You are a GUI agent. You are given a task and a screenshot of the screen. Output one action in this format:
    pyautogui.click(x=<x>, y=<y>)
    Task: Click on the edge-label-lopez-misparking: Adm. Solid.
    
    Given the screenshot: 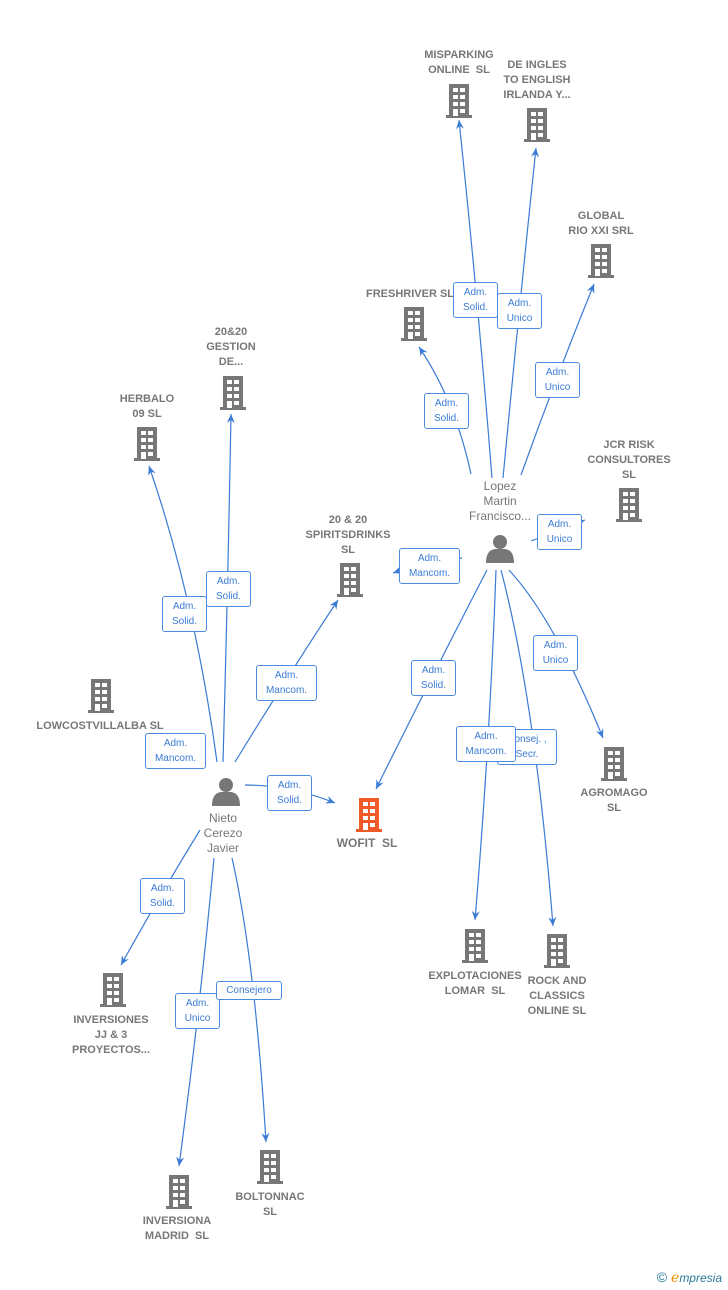 What is the action you would take?
    pyautogui.click(x=475, y=300)
    